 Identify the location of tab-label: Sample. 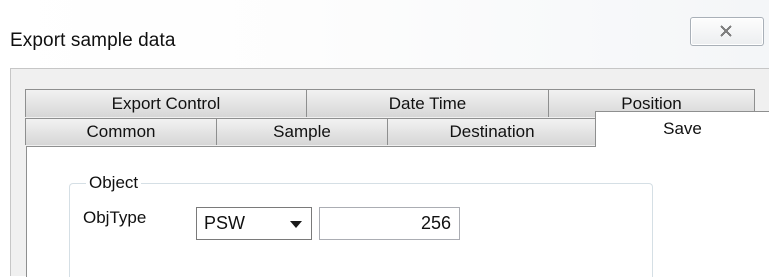
(302, 131).